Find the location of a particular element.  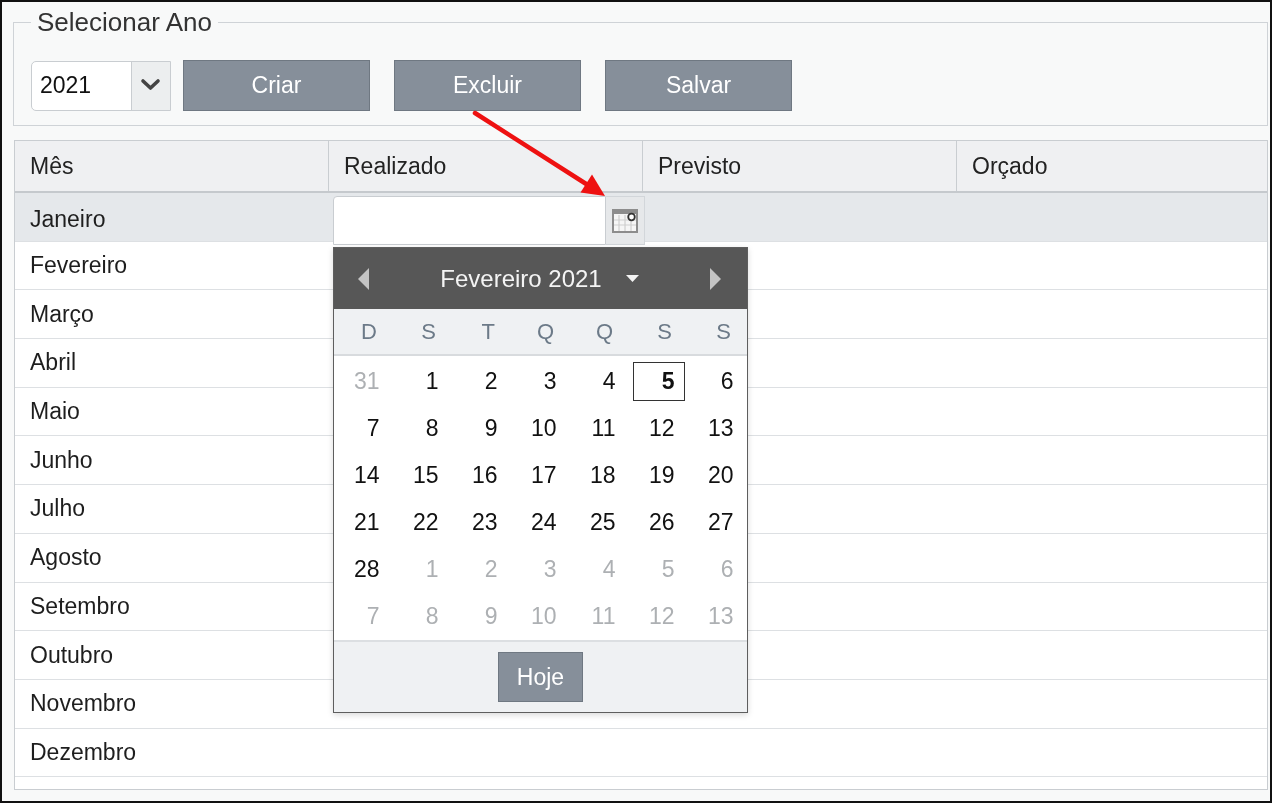

fieldset-legend: Selecionar Ano is located at coordinates (124, 22).